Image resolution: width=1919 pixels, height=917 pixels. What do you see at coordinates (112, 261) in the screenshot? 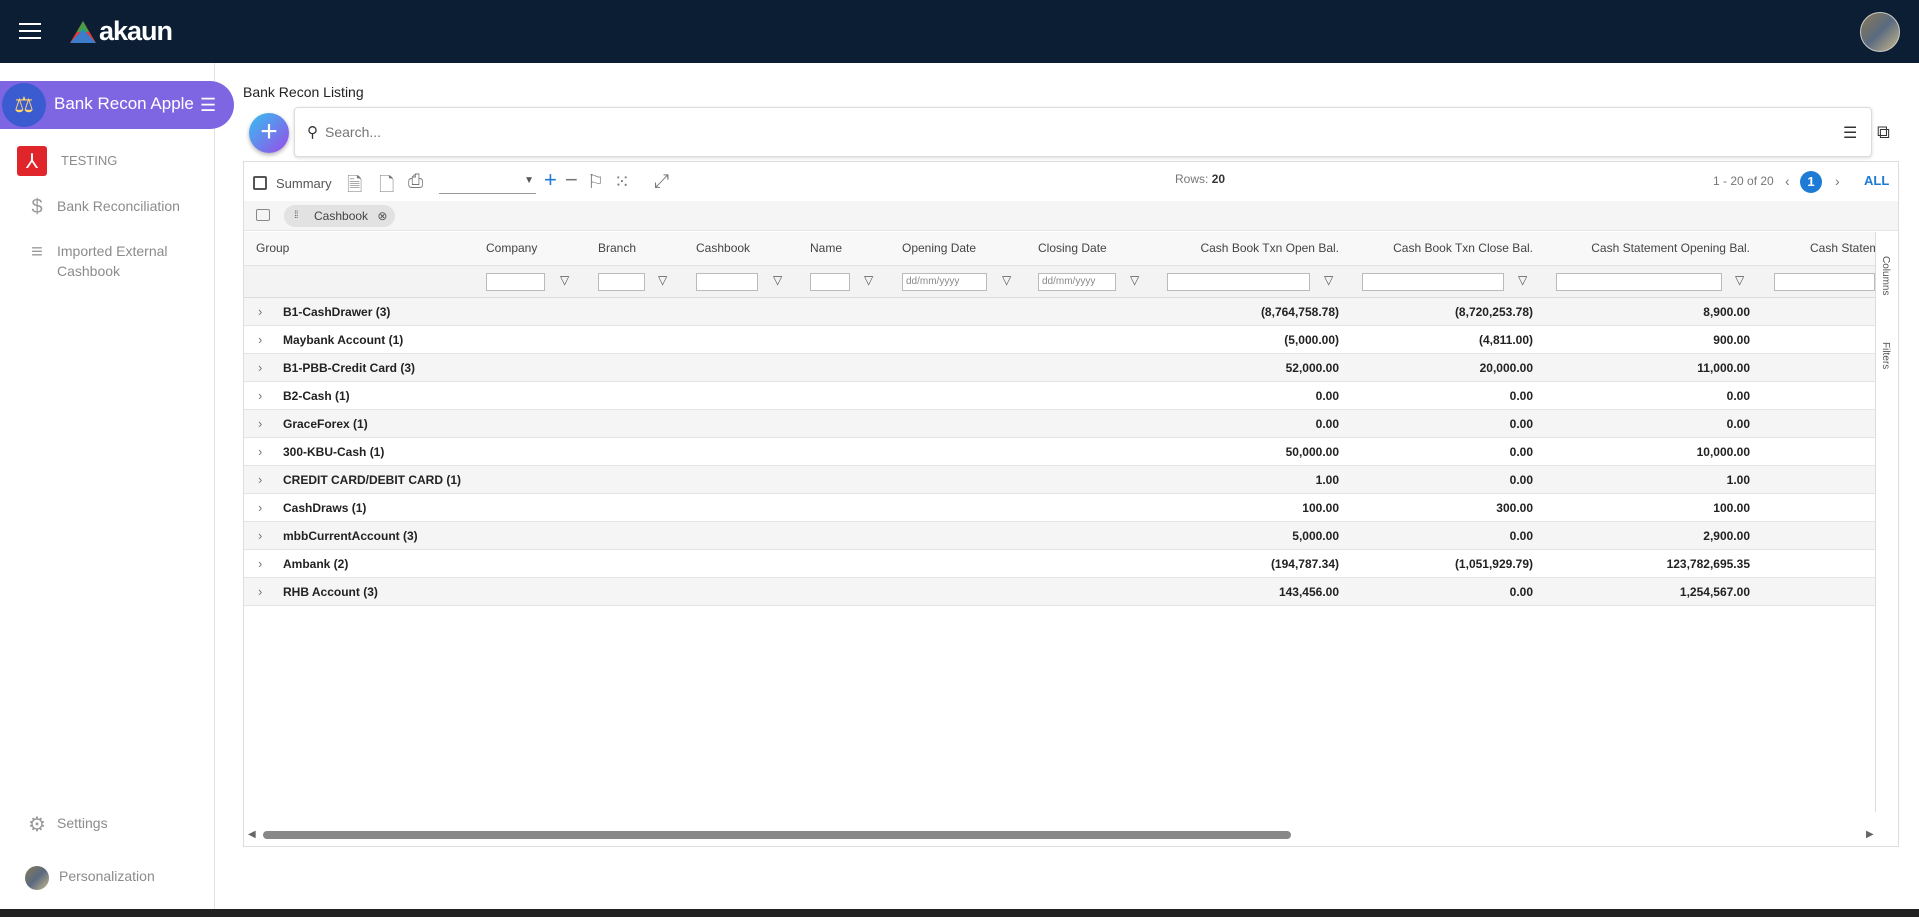
I see `sidebar-item-label: Imported External Cashbook` at bounding box center [112, 261].